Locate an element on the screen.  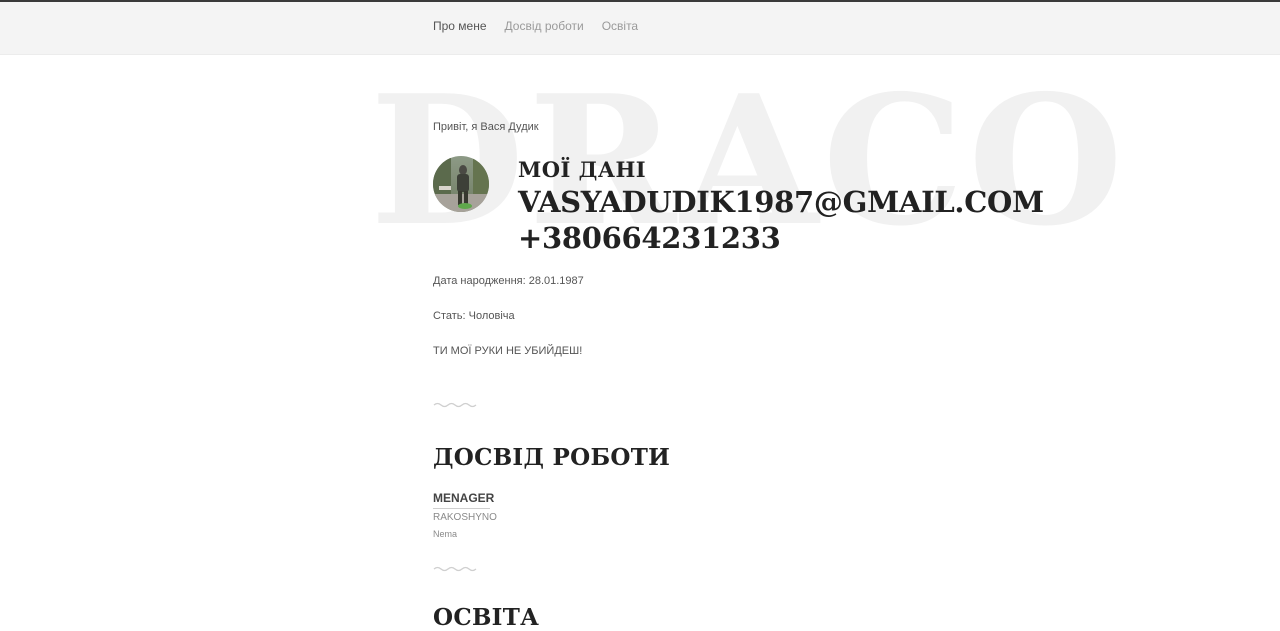
avatar is located at coordinates (461, 184).